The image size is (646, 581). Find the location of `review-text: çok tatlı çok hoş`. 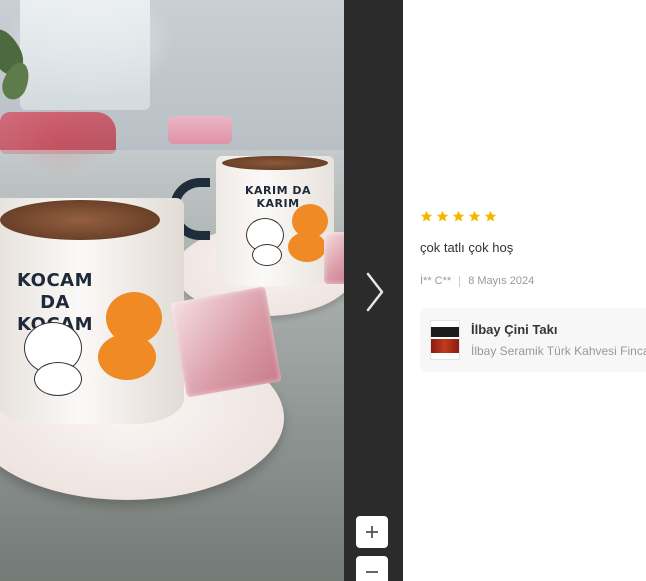

review-text: çok tatlı çok hoş is located at coordinates (467, 247).